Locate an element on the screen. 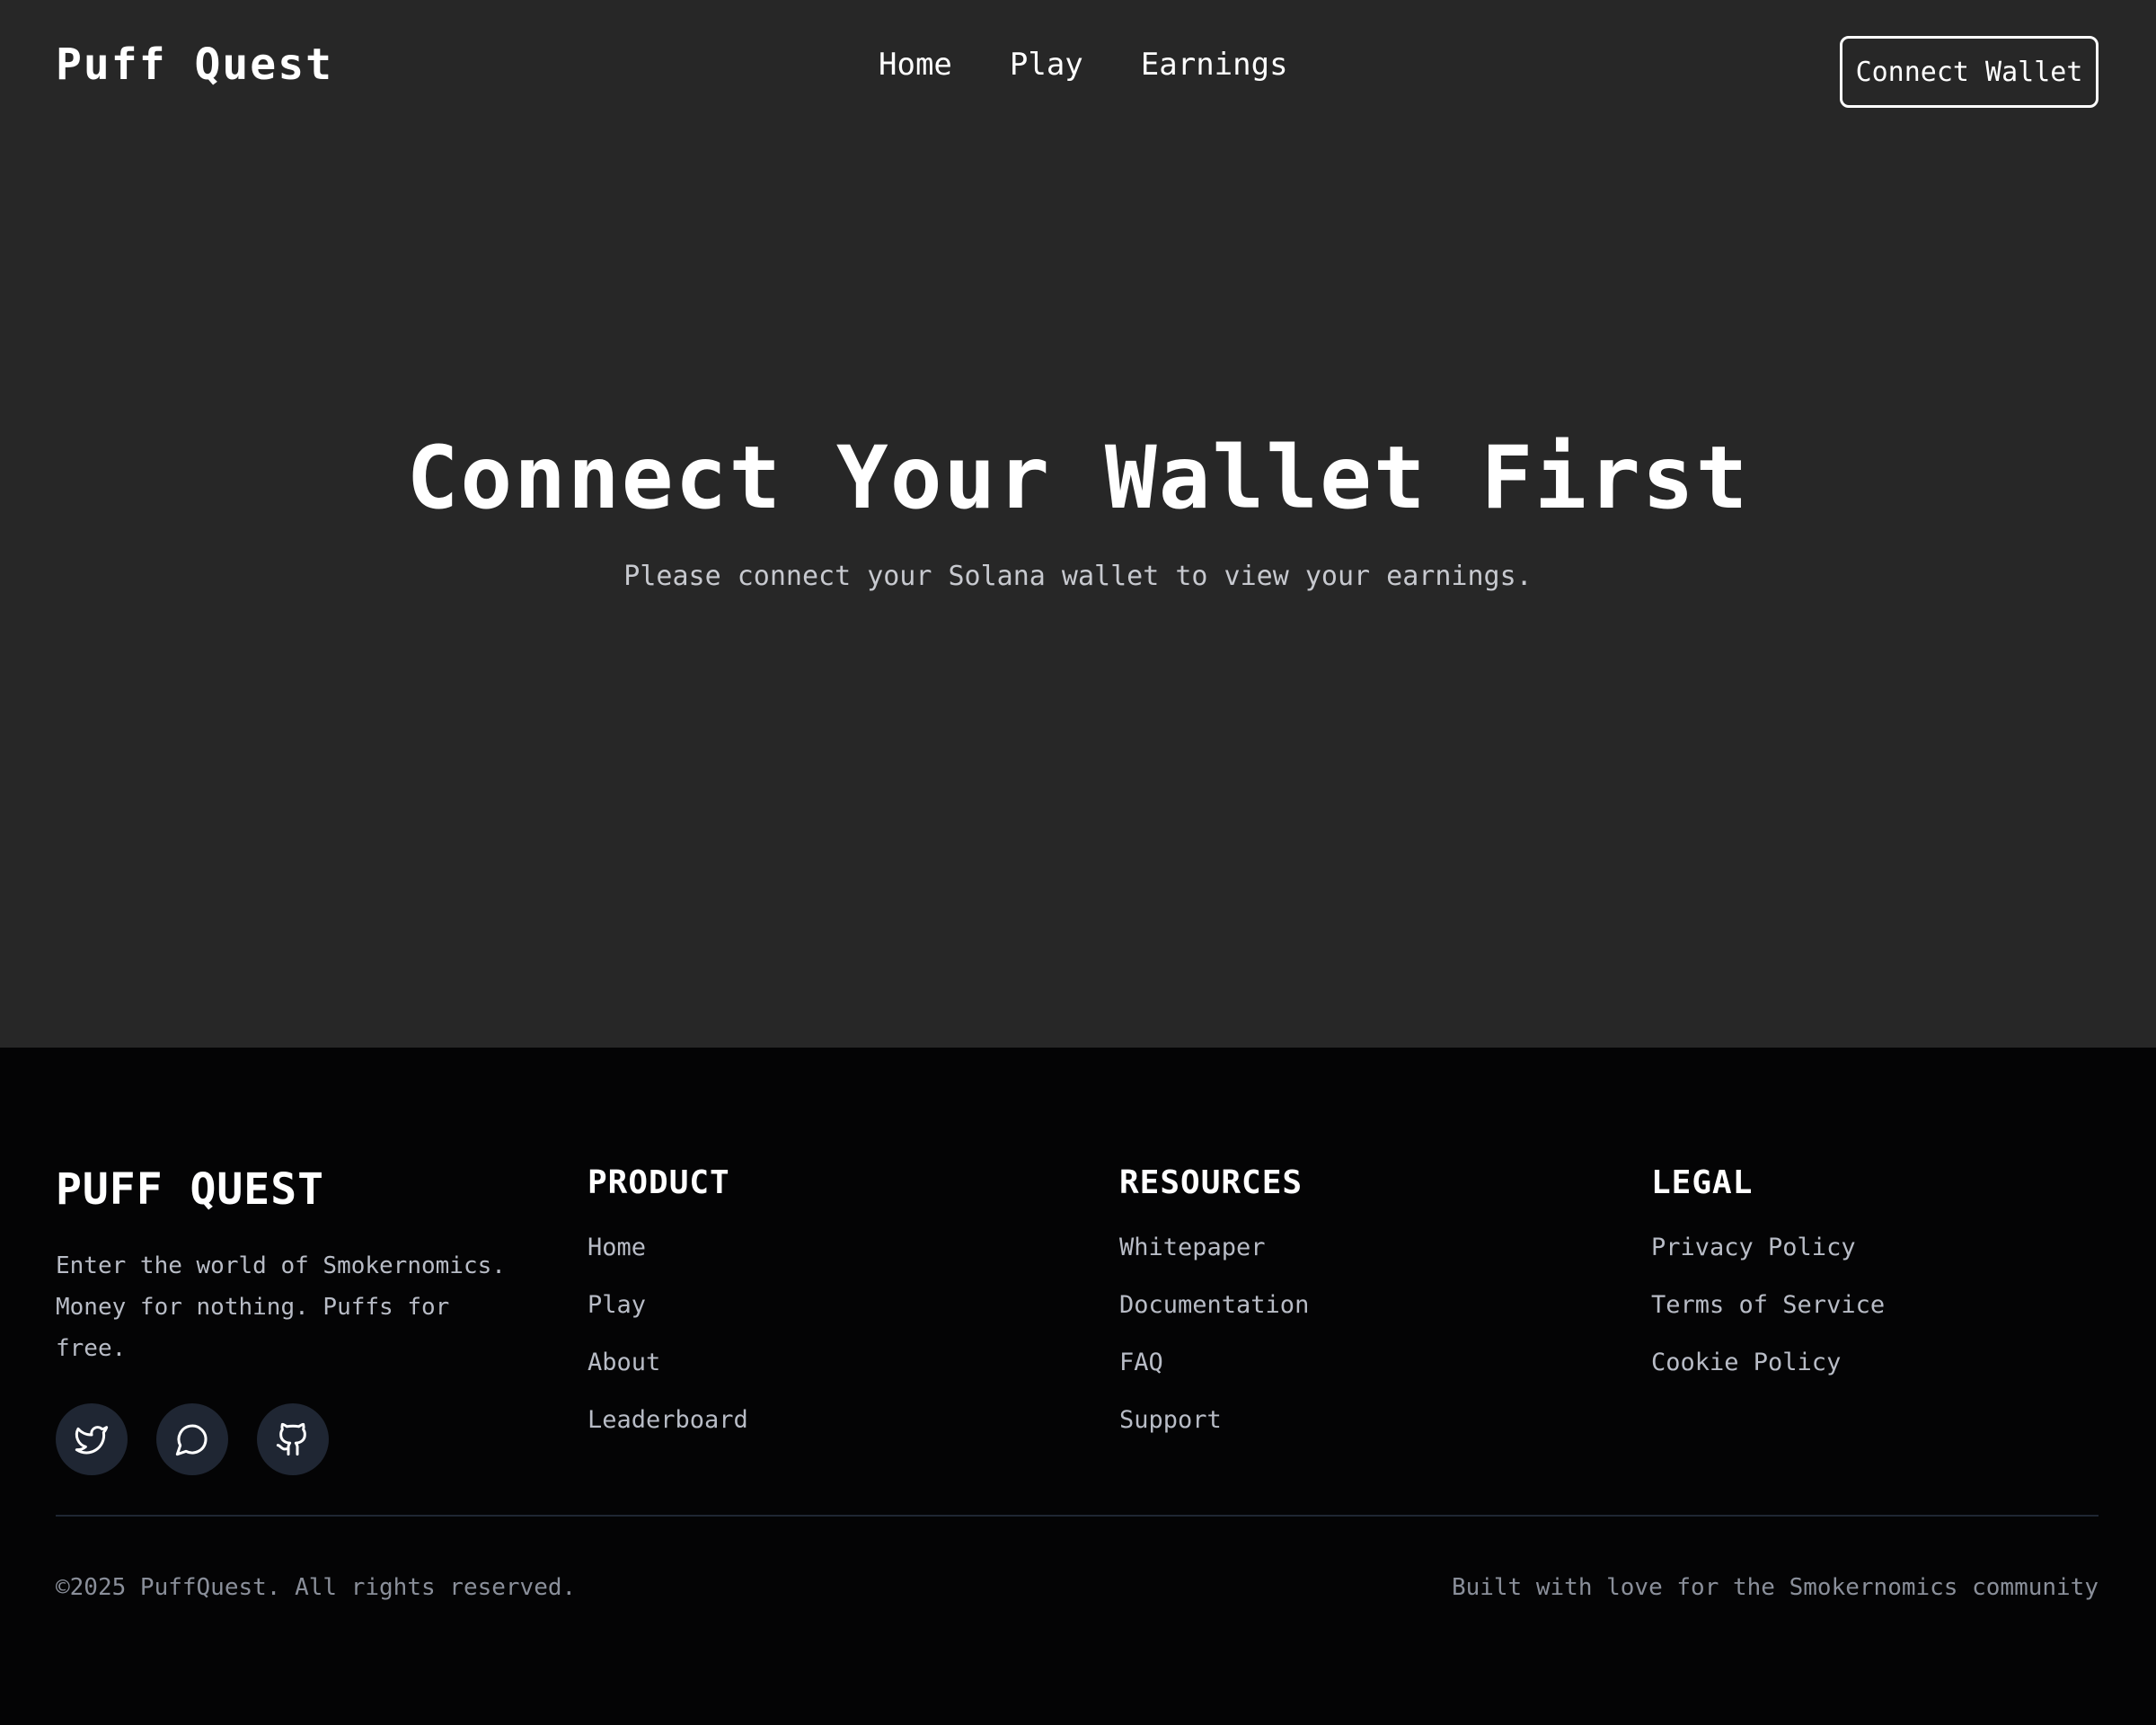 This screenshot has height=1725, width=2156. link-list: Home Play About Leaderboard is located at coordinates (668, 1349).